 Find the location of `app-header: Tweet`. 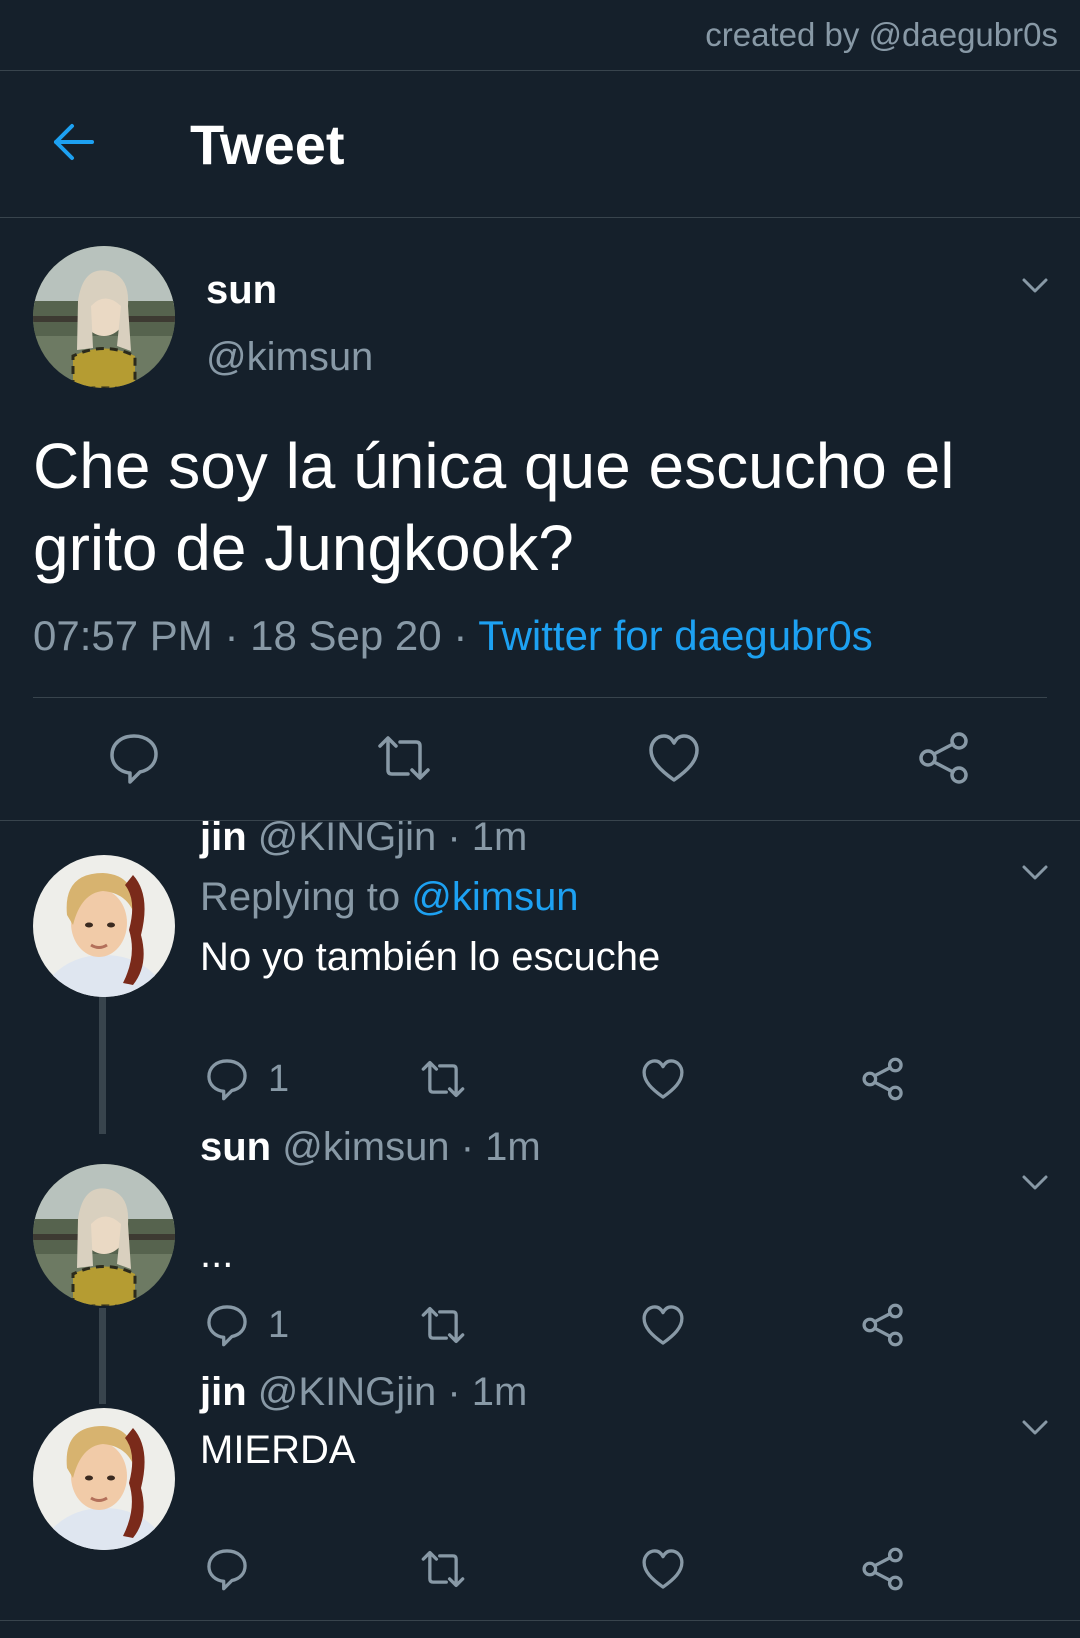

app-header: Tweet is located at coordinates (540, 144).